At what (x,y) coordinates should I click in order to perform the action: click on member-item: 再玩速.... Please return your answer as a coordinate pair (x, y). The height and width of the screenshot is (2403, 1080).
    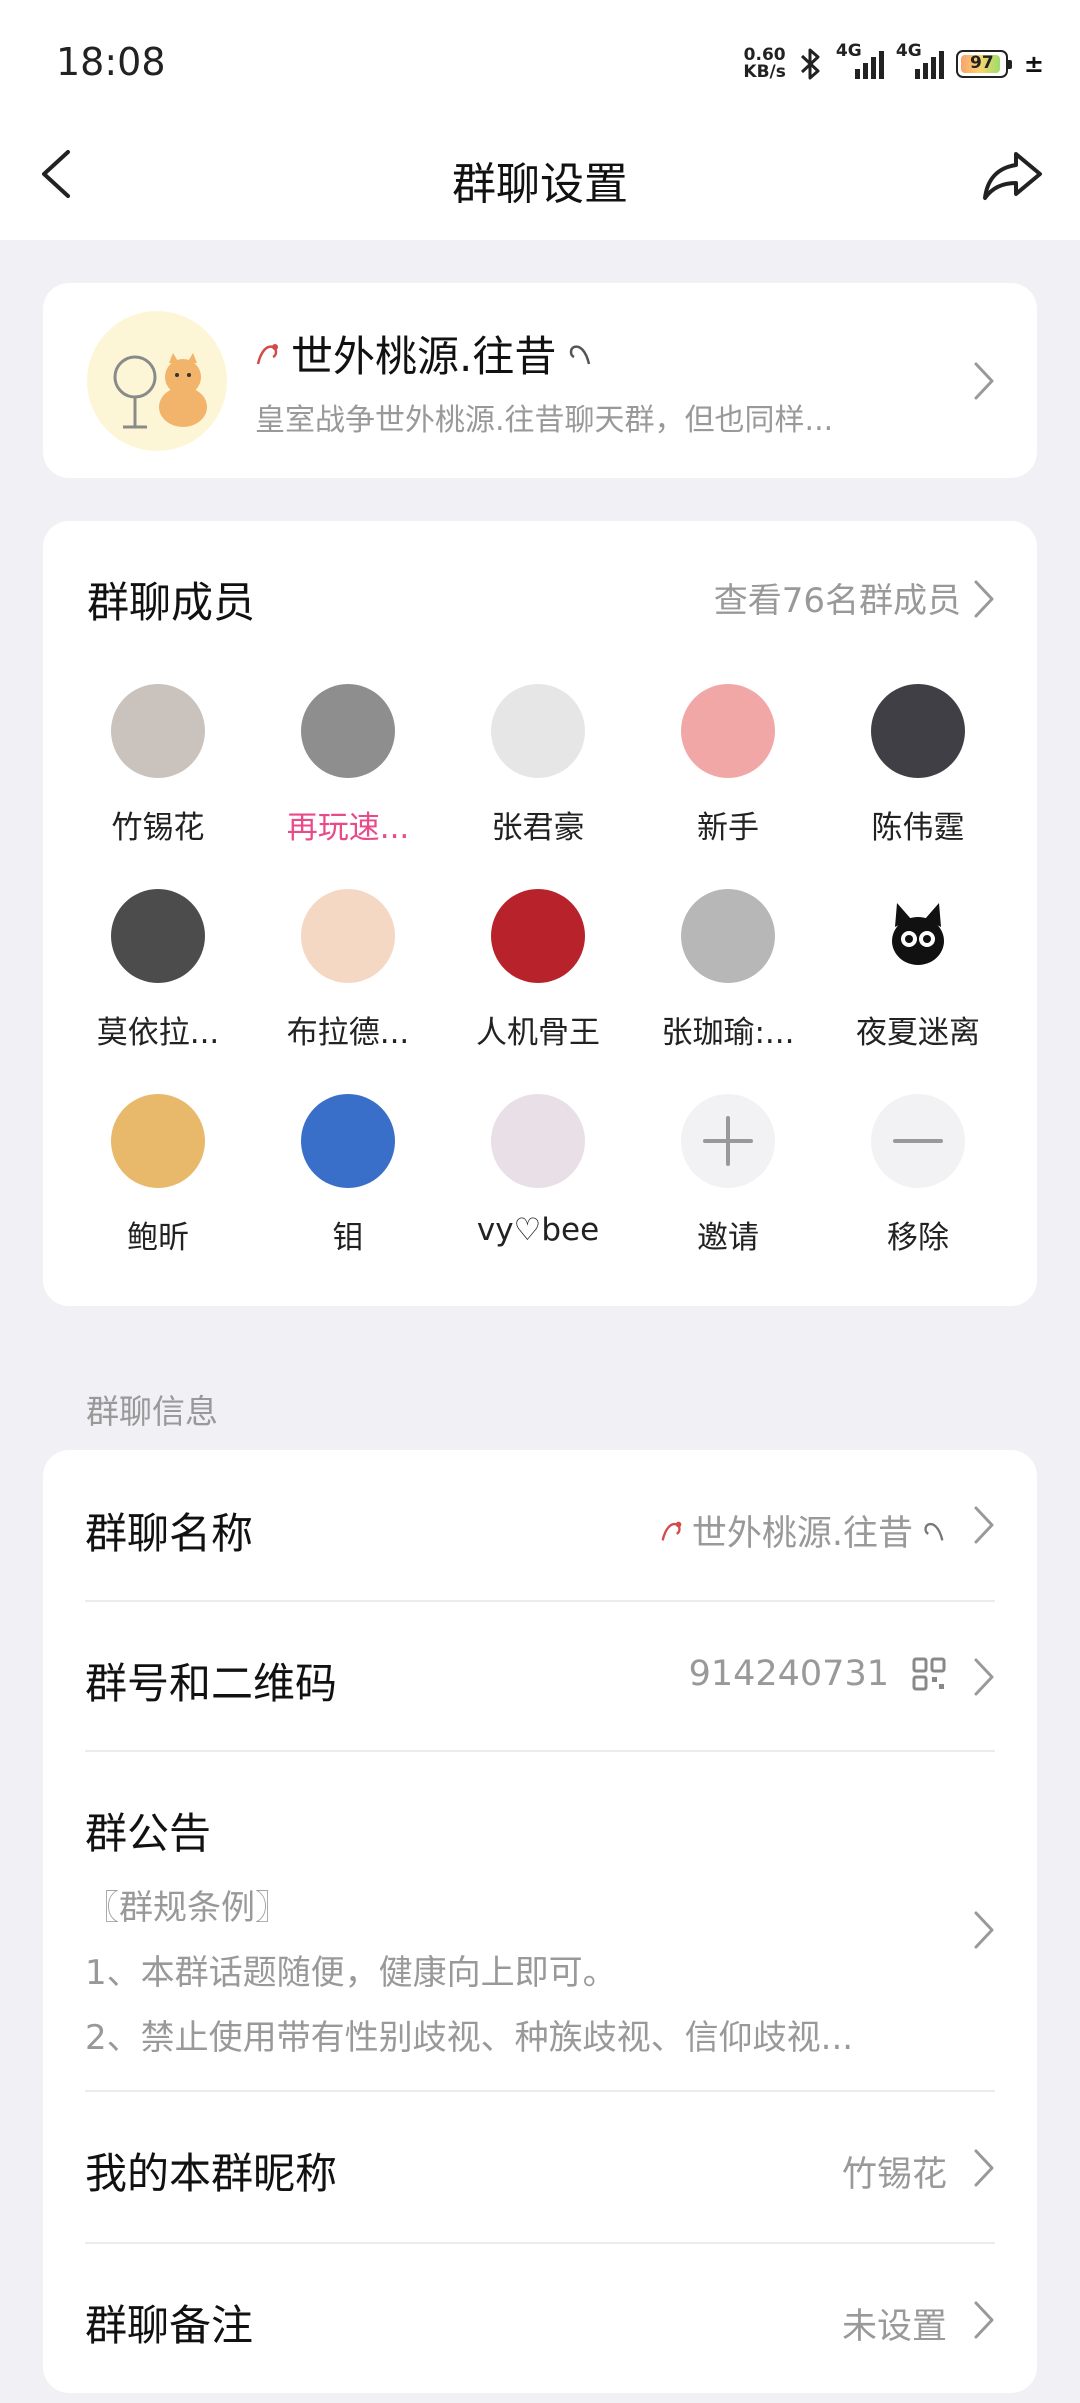
    Looking at the image, I should click on (348, 765).